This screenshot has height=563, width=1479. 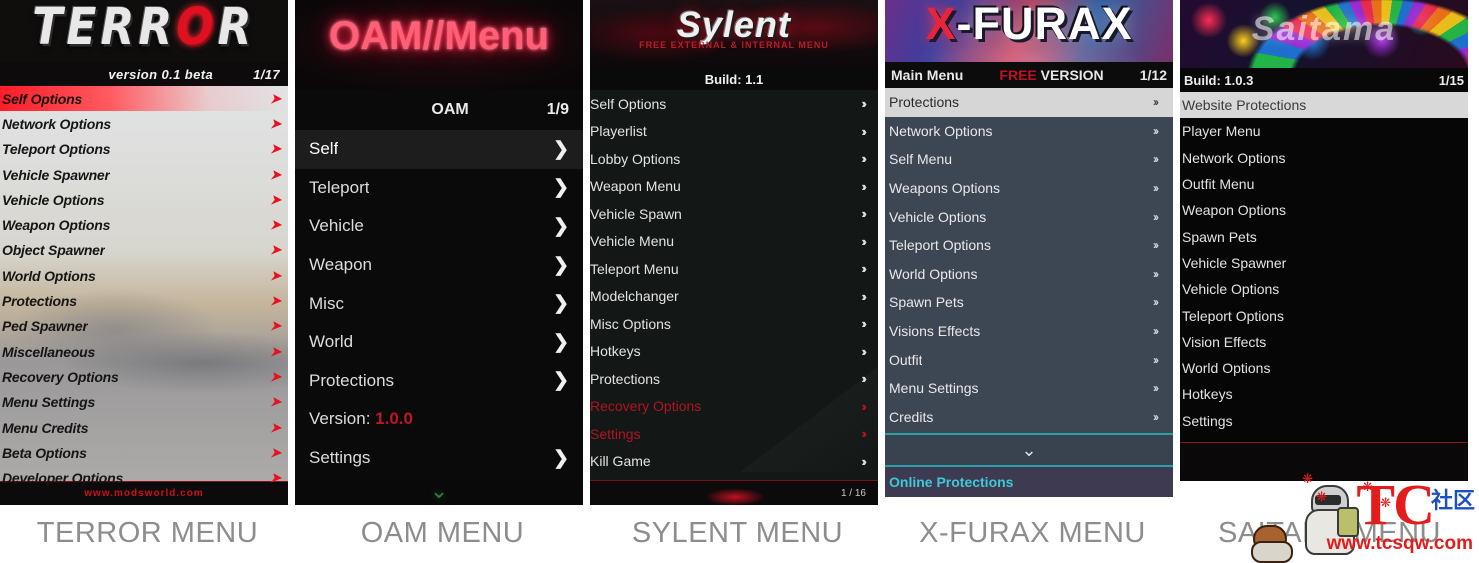 I want to click on terror-item-12: Menu Settings ➤, so click(x=144, y=402).